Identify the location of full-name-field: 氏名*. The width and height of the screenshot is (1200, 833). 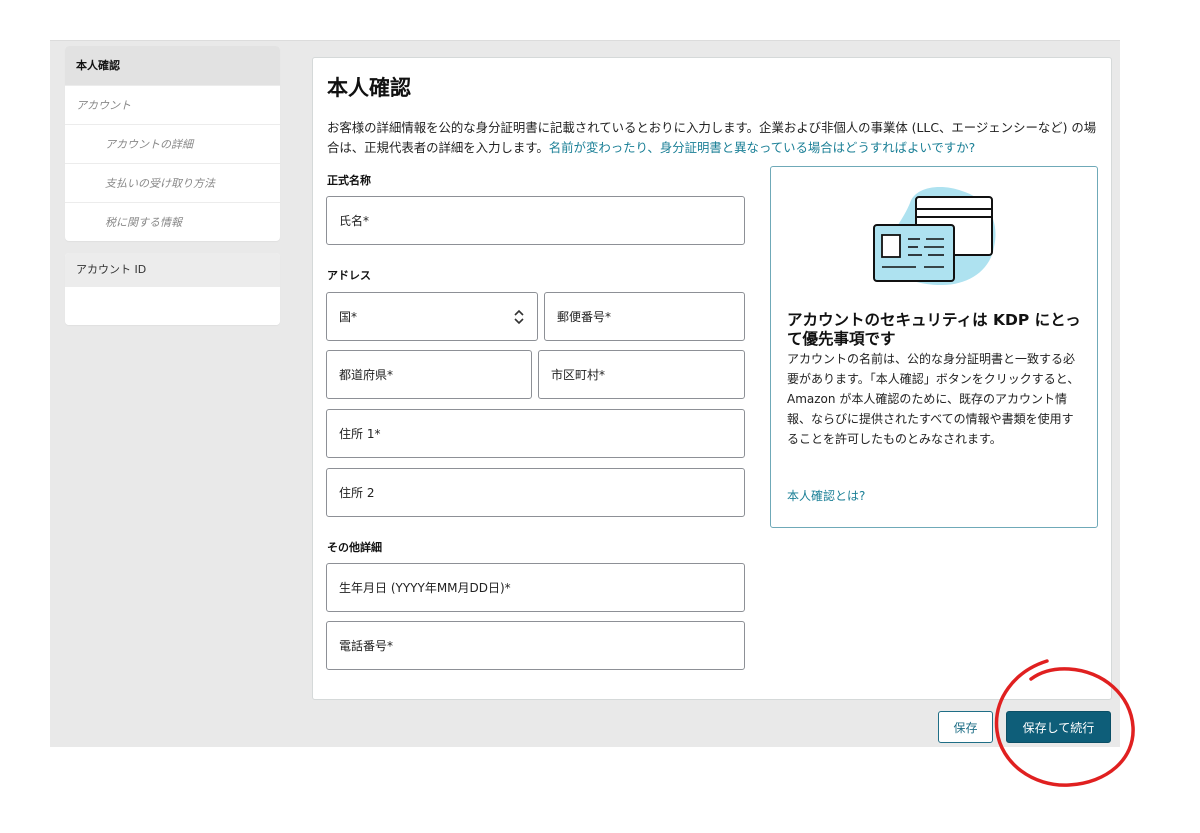
(535, 220).